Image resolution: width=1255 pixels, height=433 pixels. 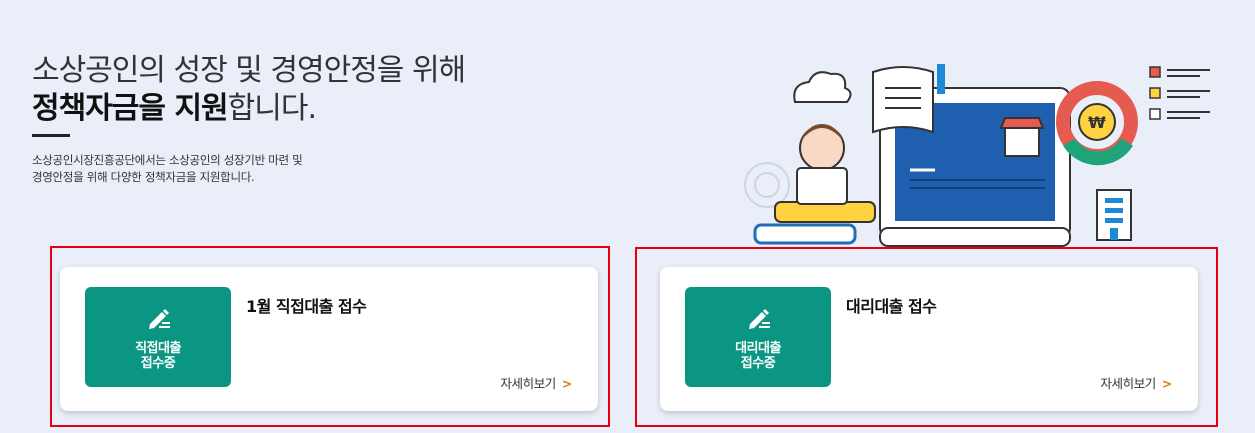 I want to click on badge-line1: 직접대출, so click(x=158, y=348).